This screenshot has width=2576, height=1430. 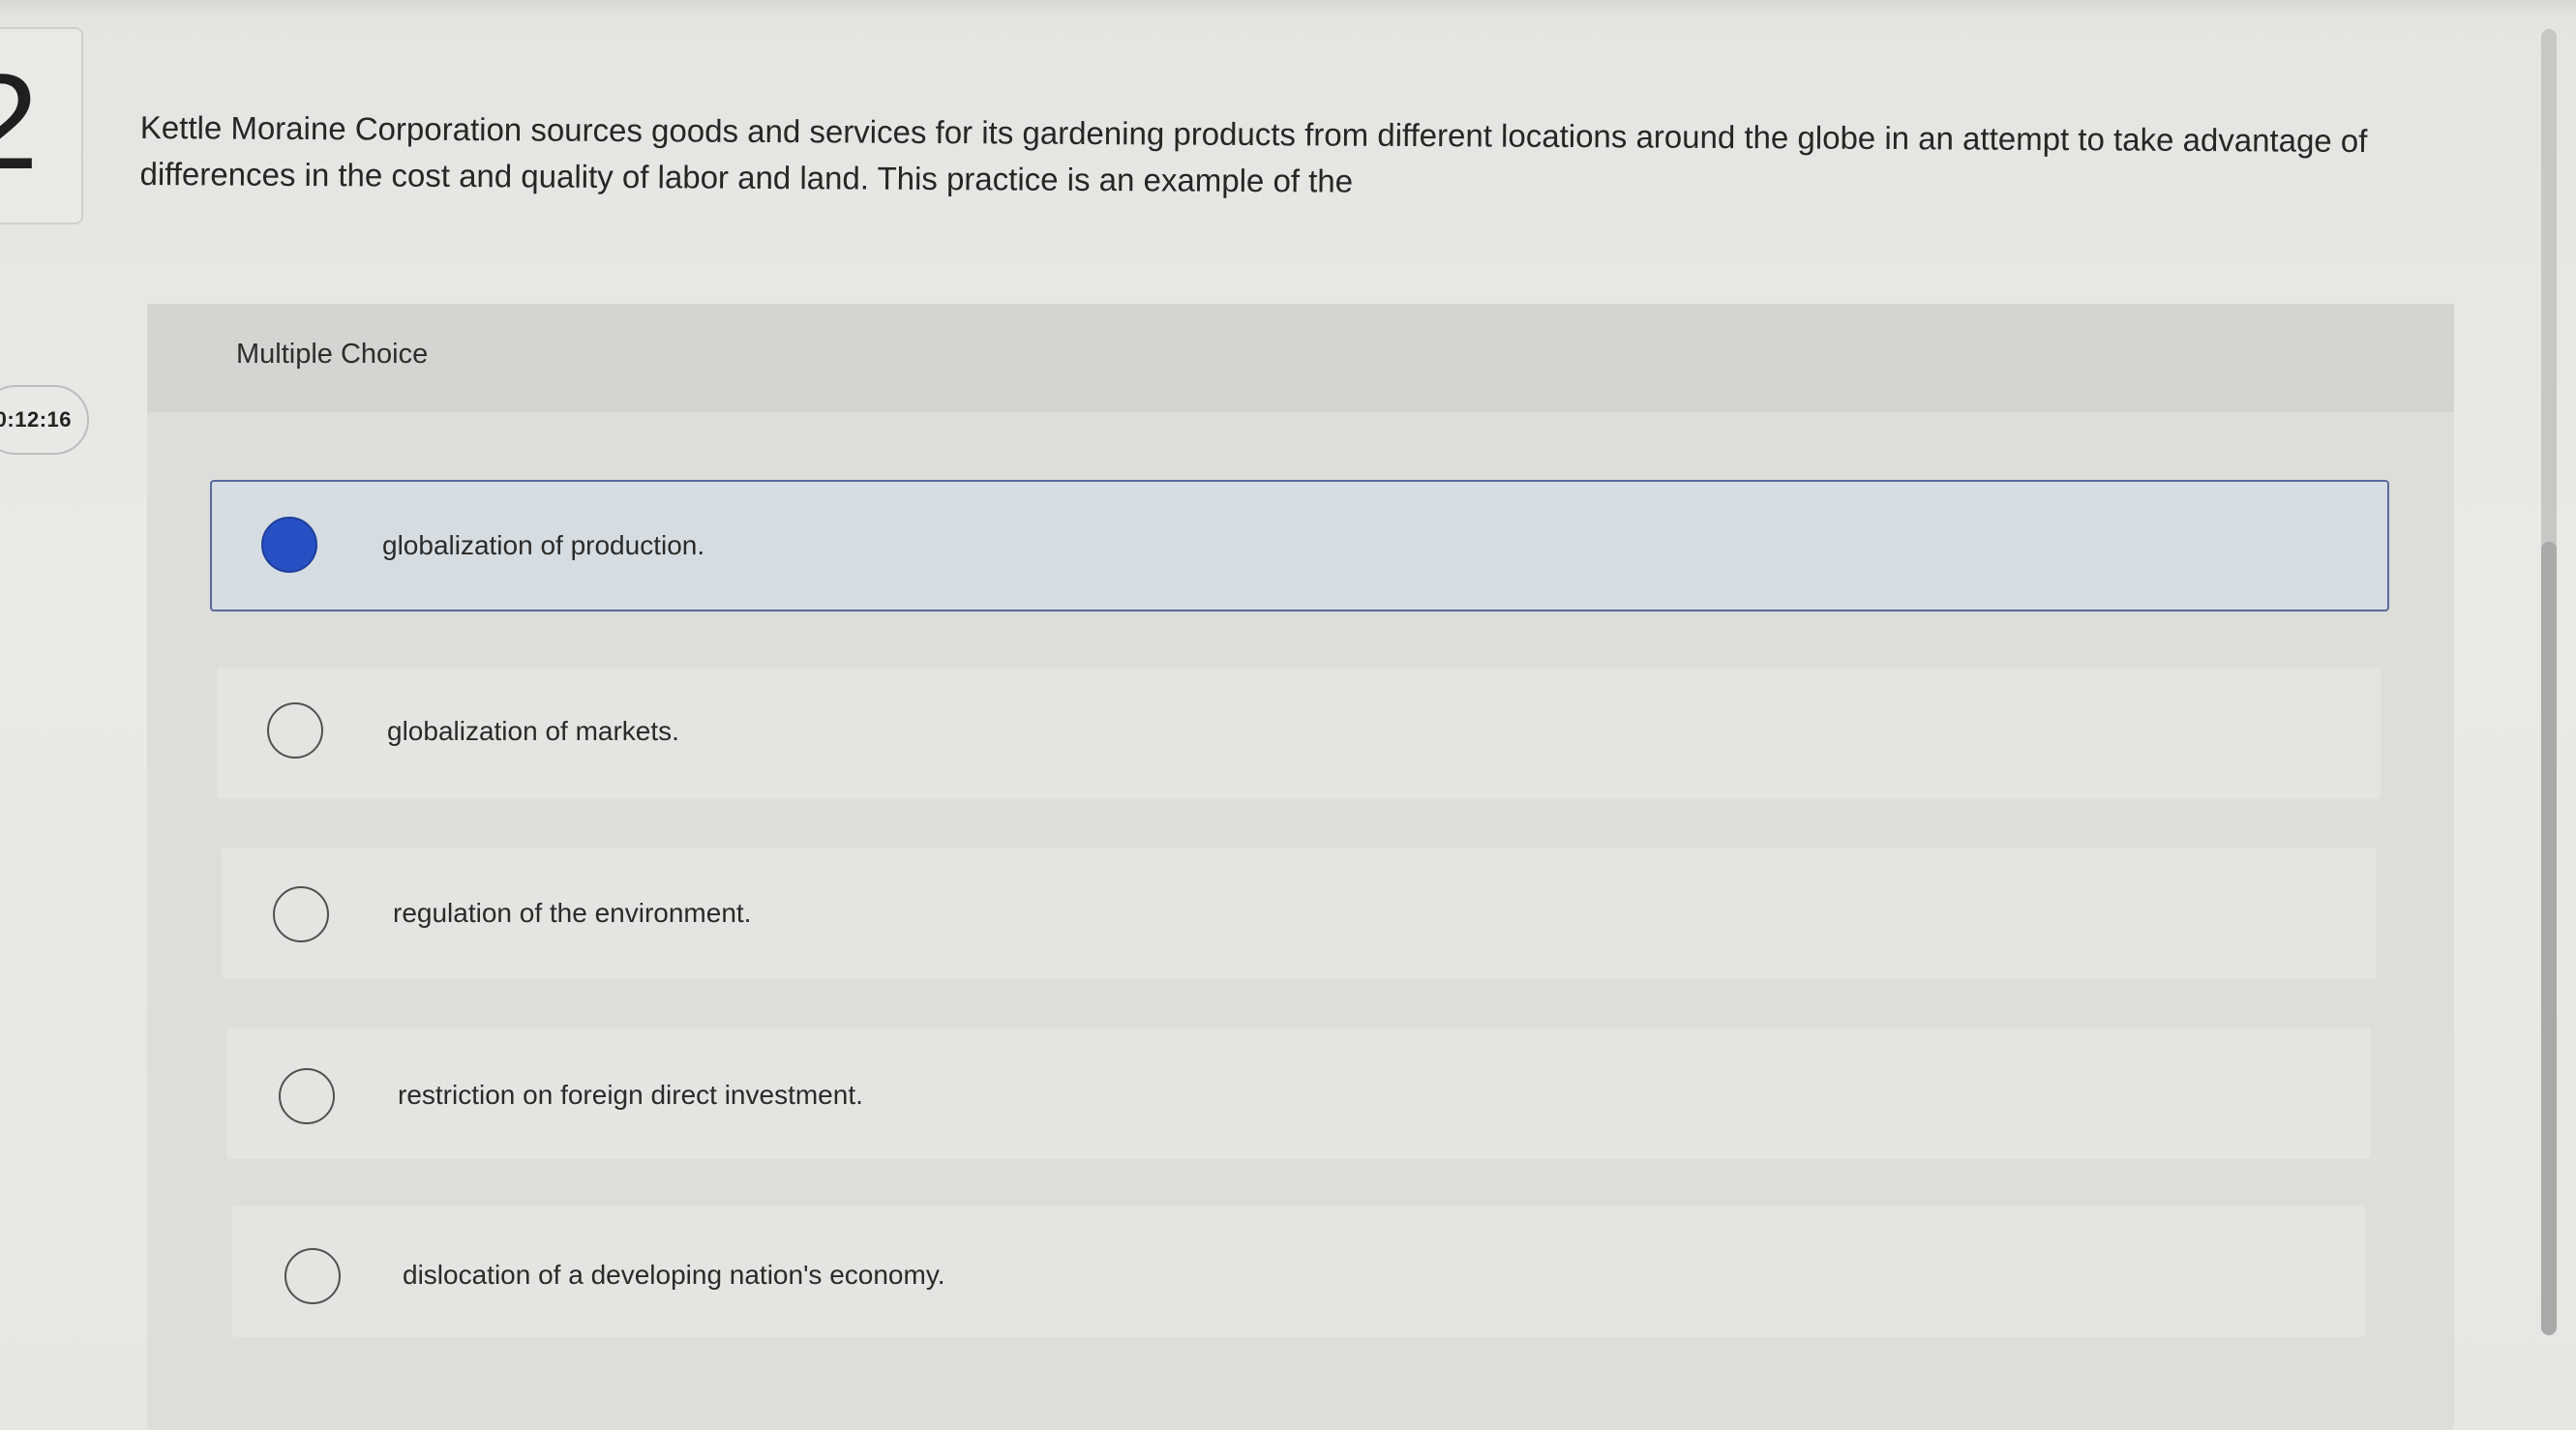 I want to click on question-number: 2, so click(x=19, y=122).